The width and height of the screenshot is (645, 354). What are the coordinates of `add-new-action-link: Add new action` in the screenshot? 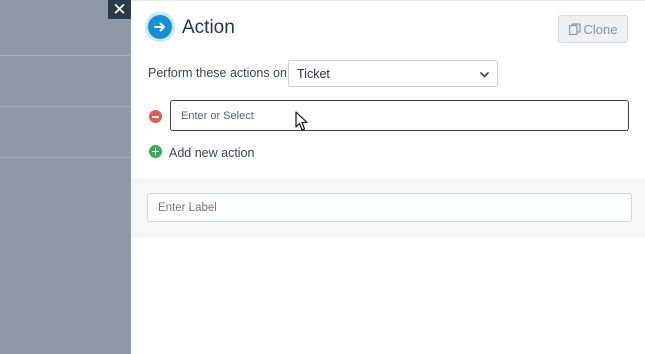 It's located at (211, 153).